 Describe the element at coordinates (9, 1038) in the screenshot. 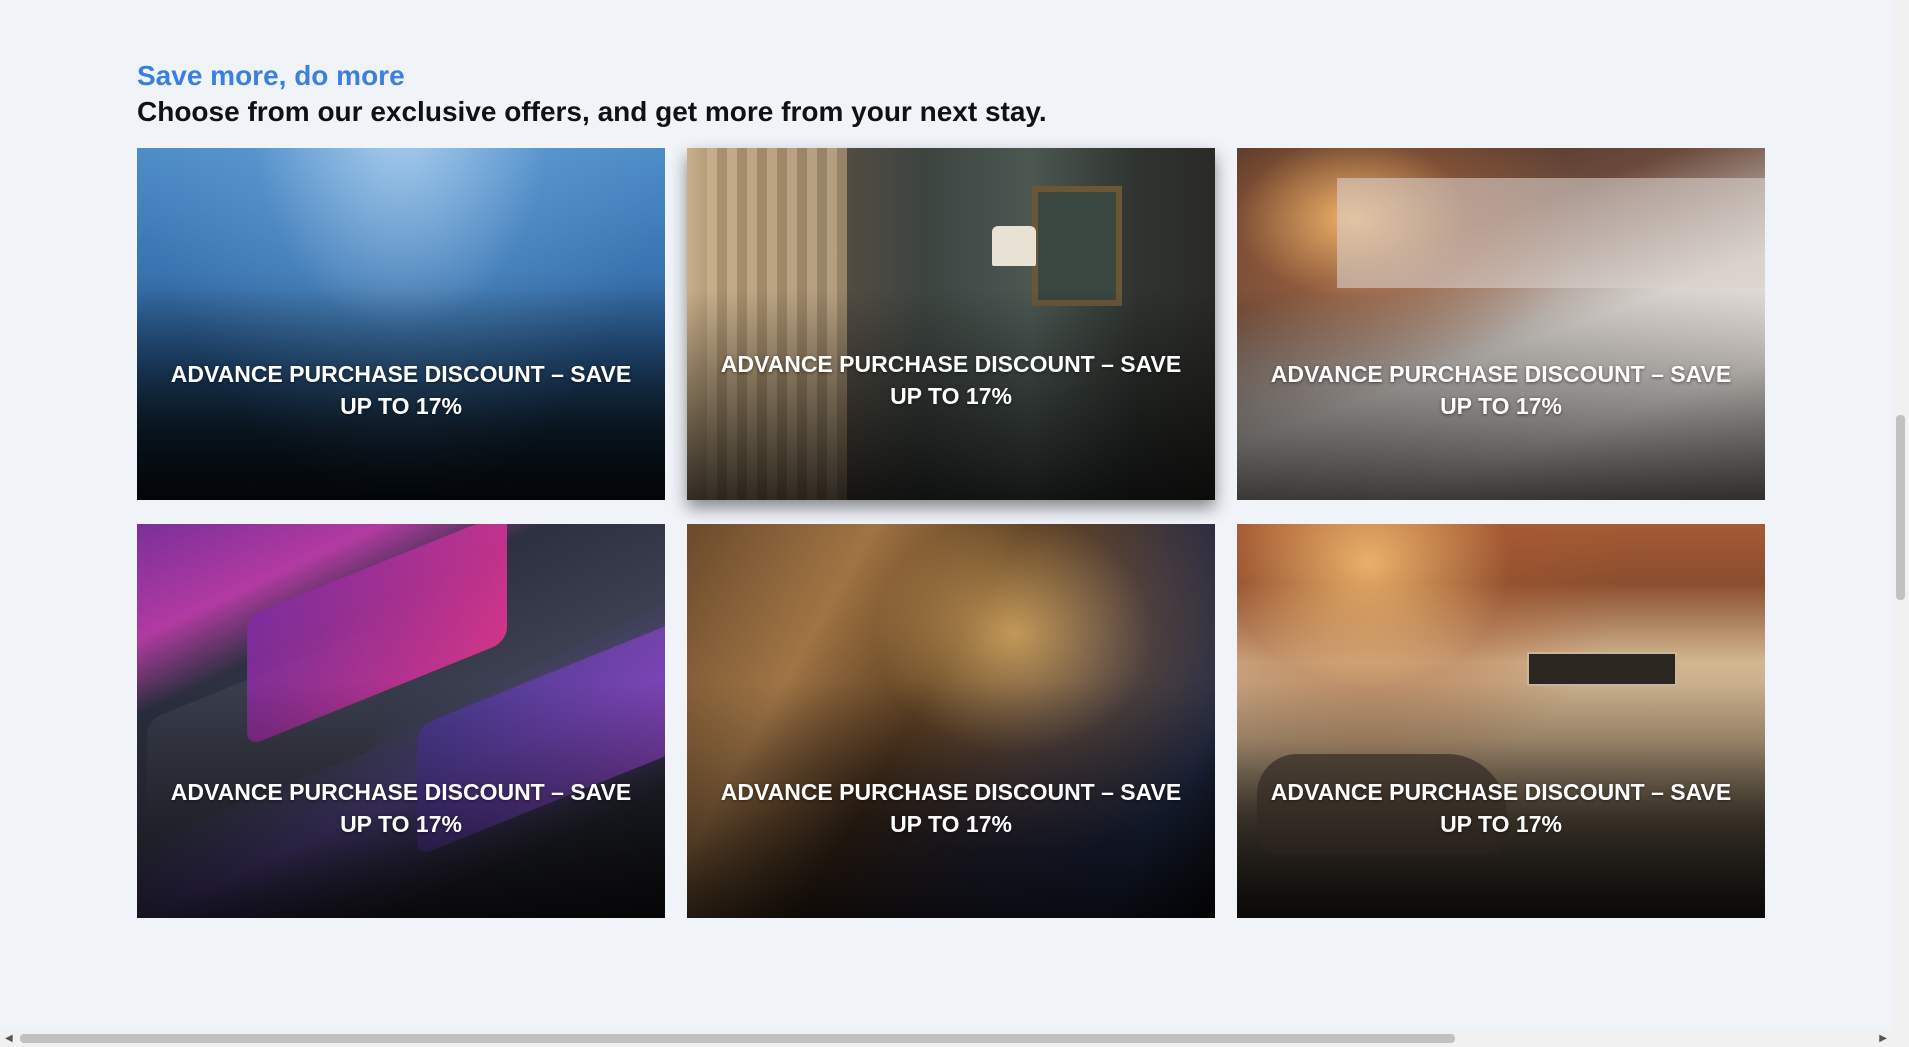

I see `scroll-left-arrow-icon: ◀` at that location.